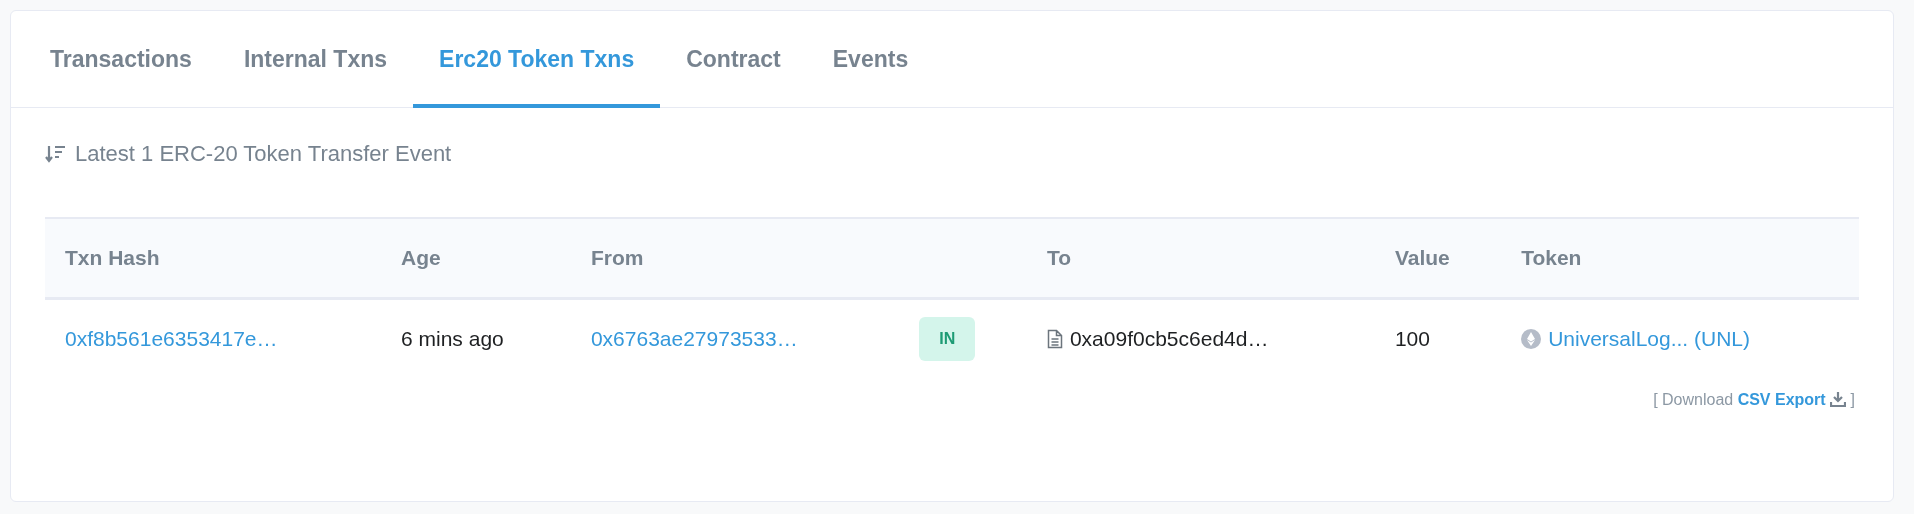  What do you see at coordinates (1059, 257) in the screenshot?
I see `column-header: To` at bounding box center [1059, 257].